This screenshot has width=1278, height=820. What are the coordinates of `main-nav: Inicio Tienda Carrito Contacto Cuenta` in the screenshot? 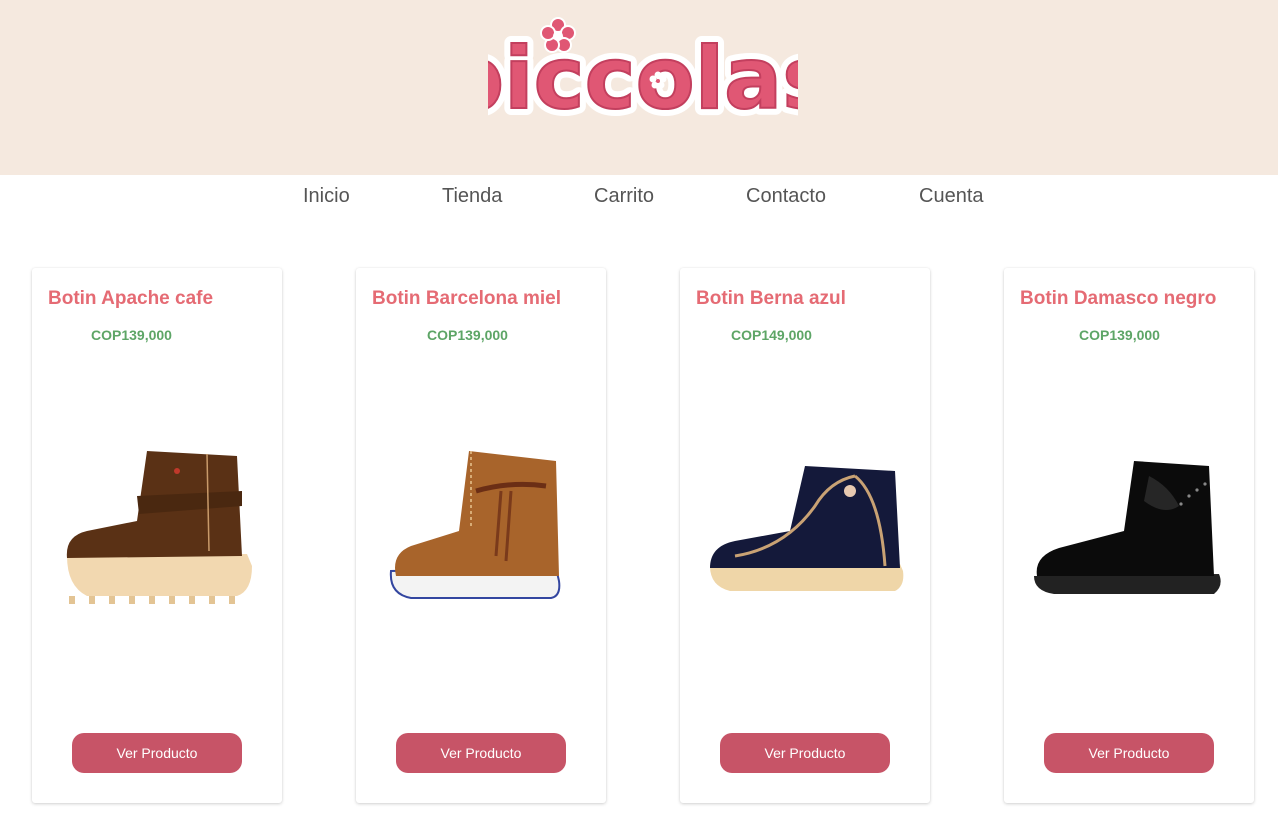 It's located at (639, 197).